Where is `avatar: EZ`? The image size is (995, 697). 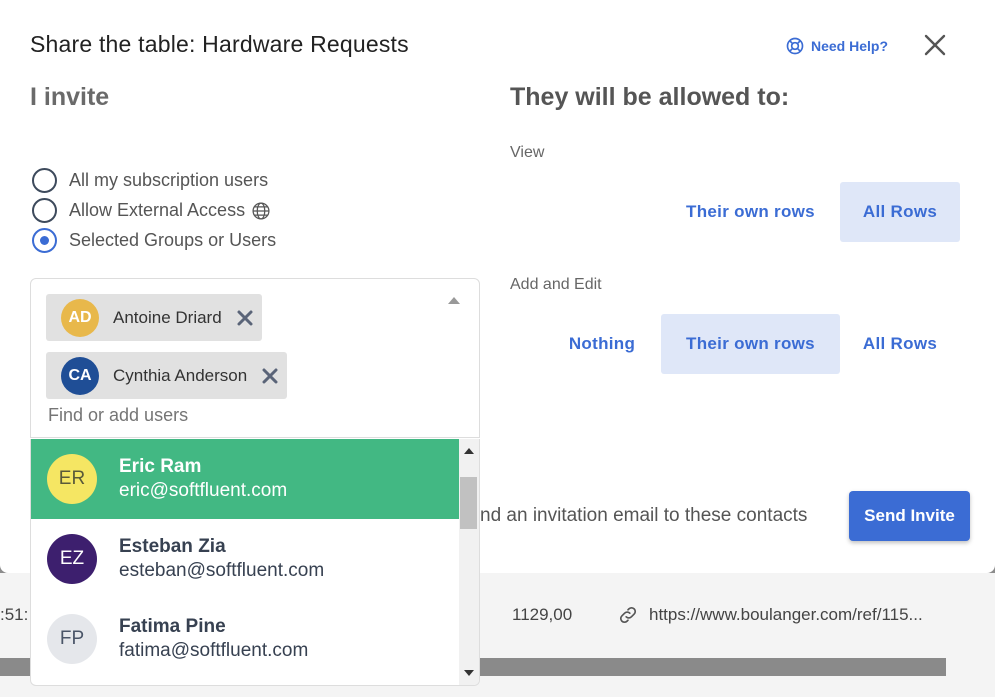 avatar: EZ is located at coordinates (72, 559).